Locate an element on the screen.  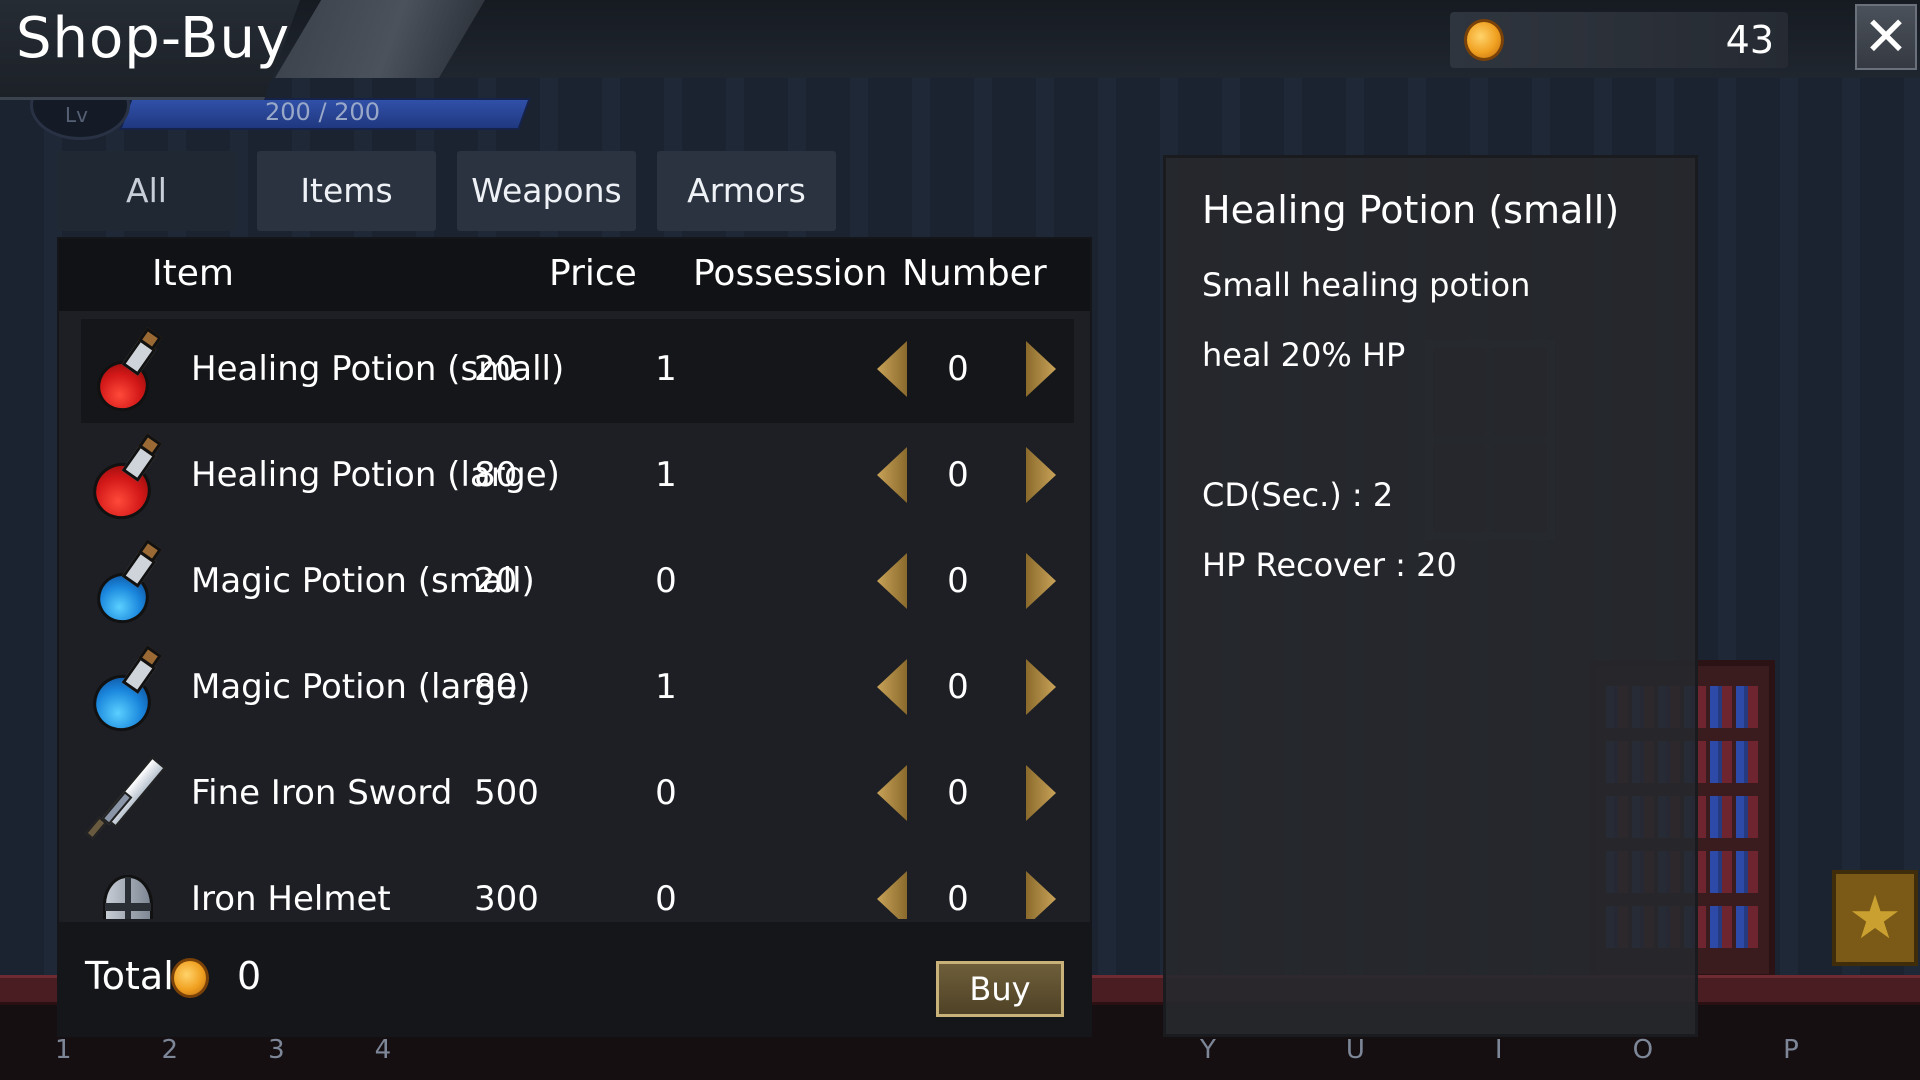
tab-weapons: Weapons is located at coordinates (546, 191).